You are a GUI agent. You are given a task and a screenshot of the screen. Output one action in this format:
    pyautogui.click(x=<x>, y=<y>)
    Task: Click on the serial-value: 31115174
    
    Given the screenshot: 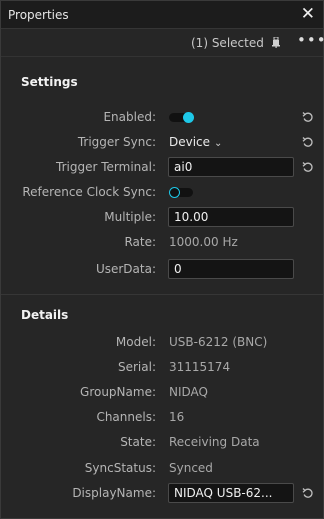 What is the action you would take?
    pyautogui.click(x=200, y=367)
    